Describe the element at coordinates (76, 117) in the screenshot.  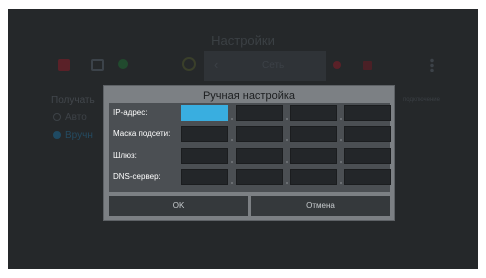
I see `radio-auto-label: Авто` at that location.